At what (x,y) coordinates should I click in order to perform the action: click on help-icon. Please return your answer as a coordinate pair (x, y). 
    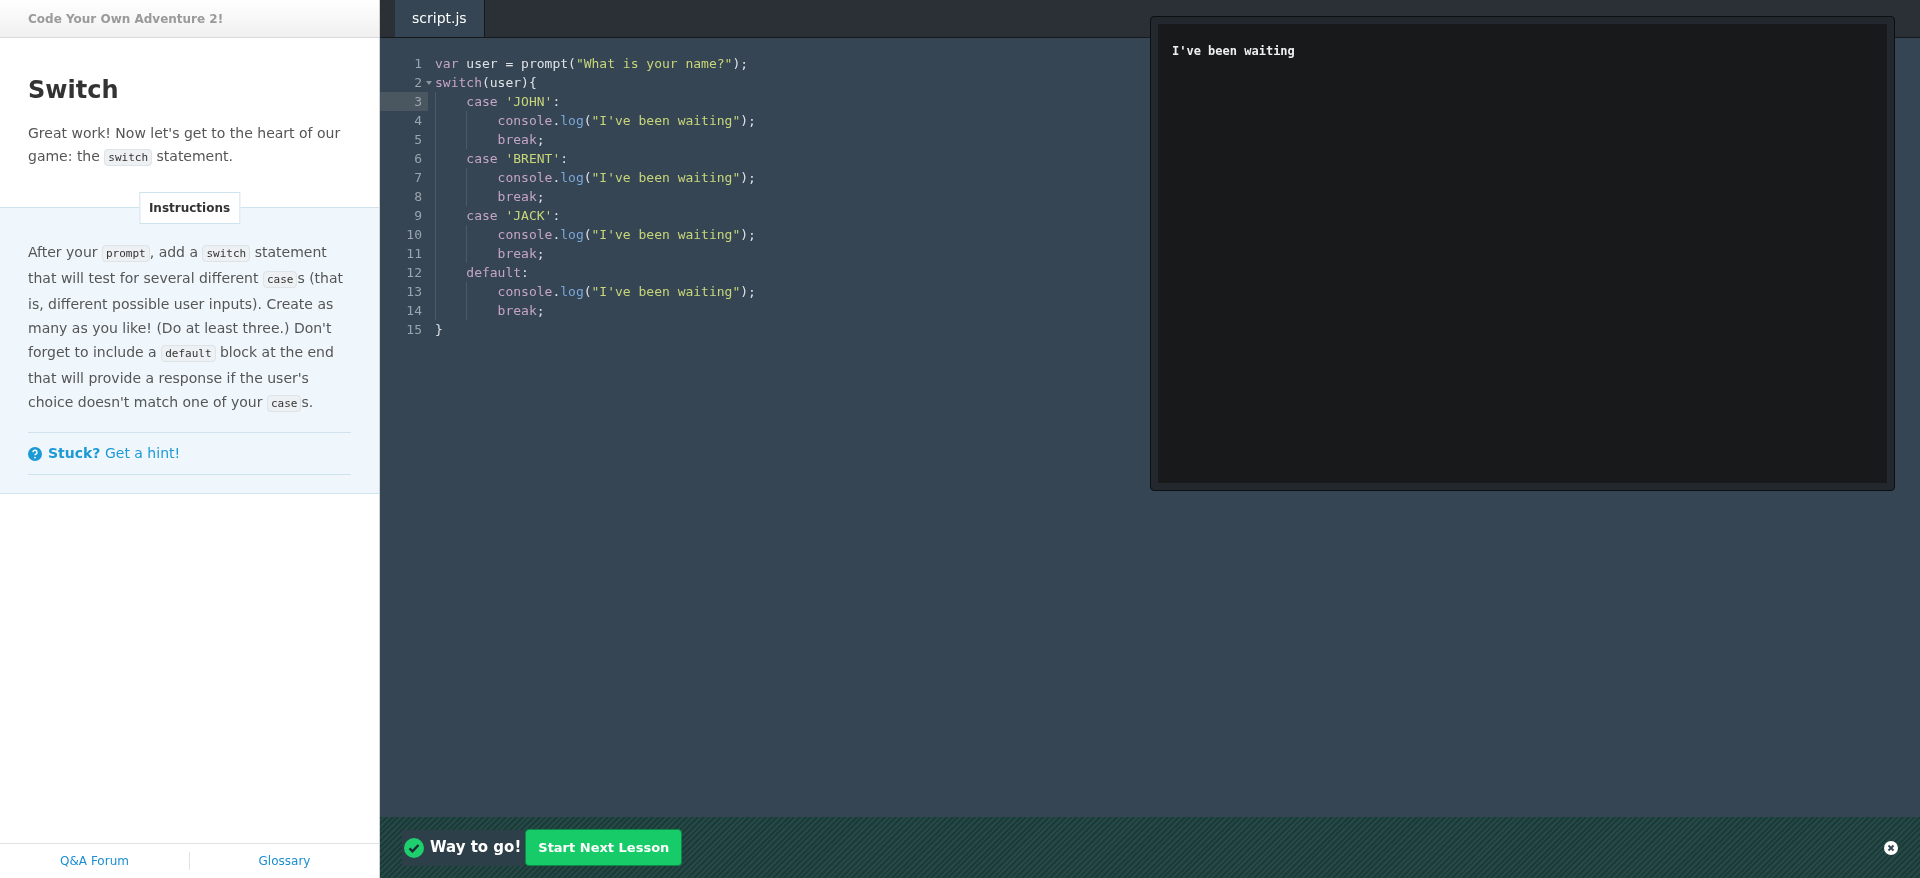
    Looking at the image, I should click on (35, 453).